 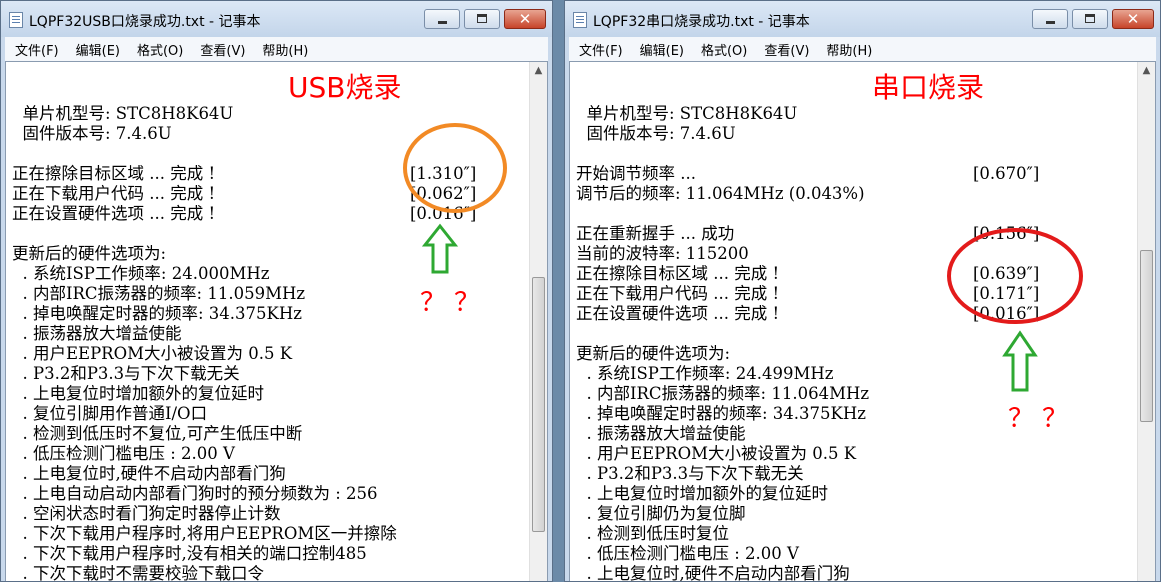 I want to click on usb-timing-circle, so click(x=455, y=168).